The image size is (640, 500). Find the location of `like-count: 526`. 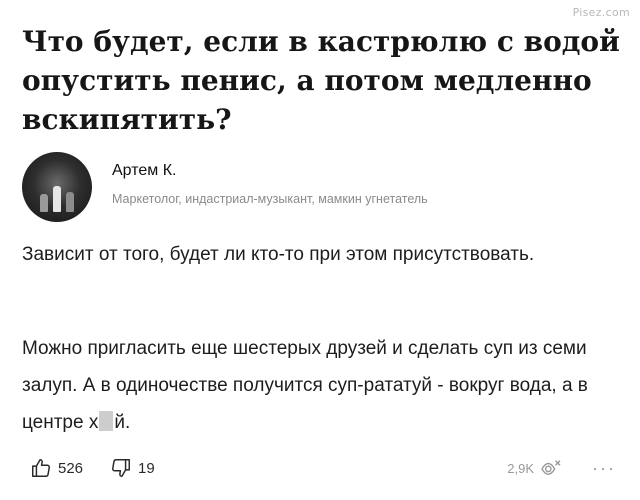

like-count: 526 is located at coordinates (71, 468).